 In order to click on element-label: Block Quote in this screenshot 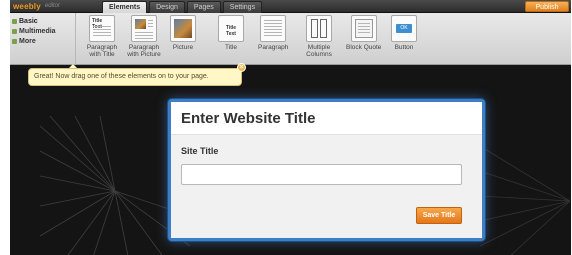, I will do `click(364, 47)`.